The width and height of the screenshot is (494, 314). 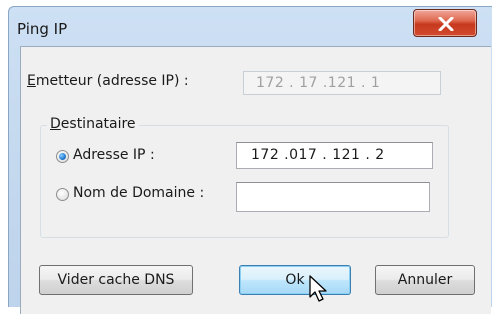 What do you see at coordinates (108, 81) in the screenshot?
I see `emetteur-label: Emetteur (adresse IP) :` at bounding box center [108, 81].